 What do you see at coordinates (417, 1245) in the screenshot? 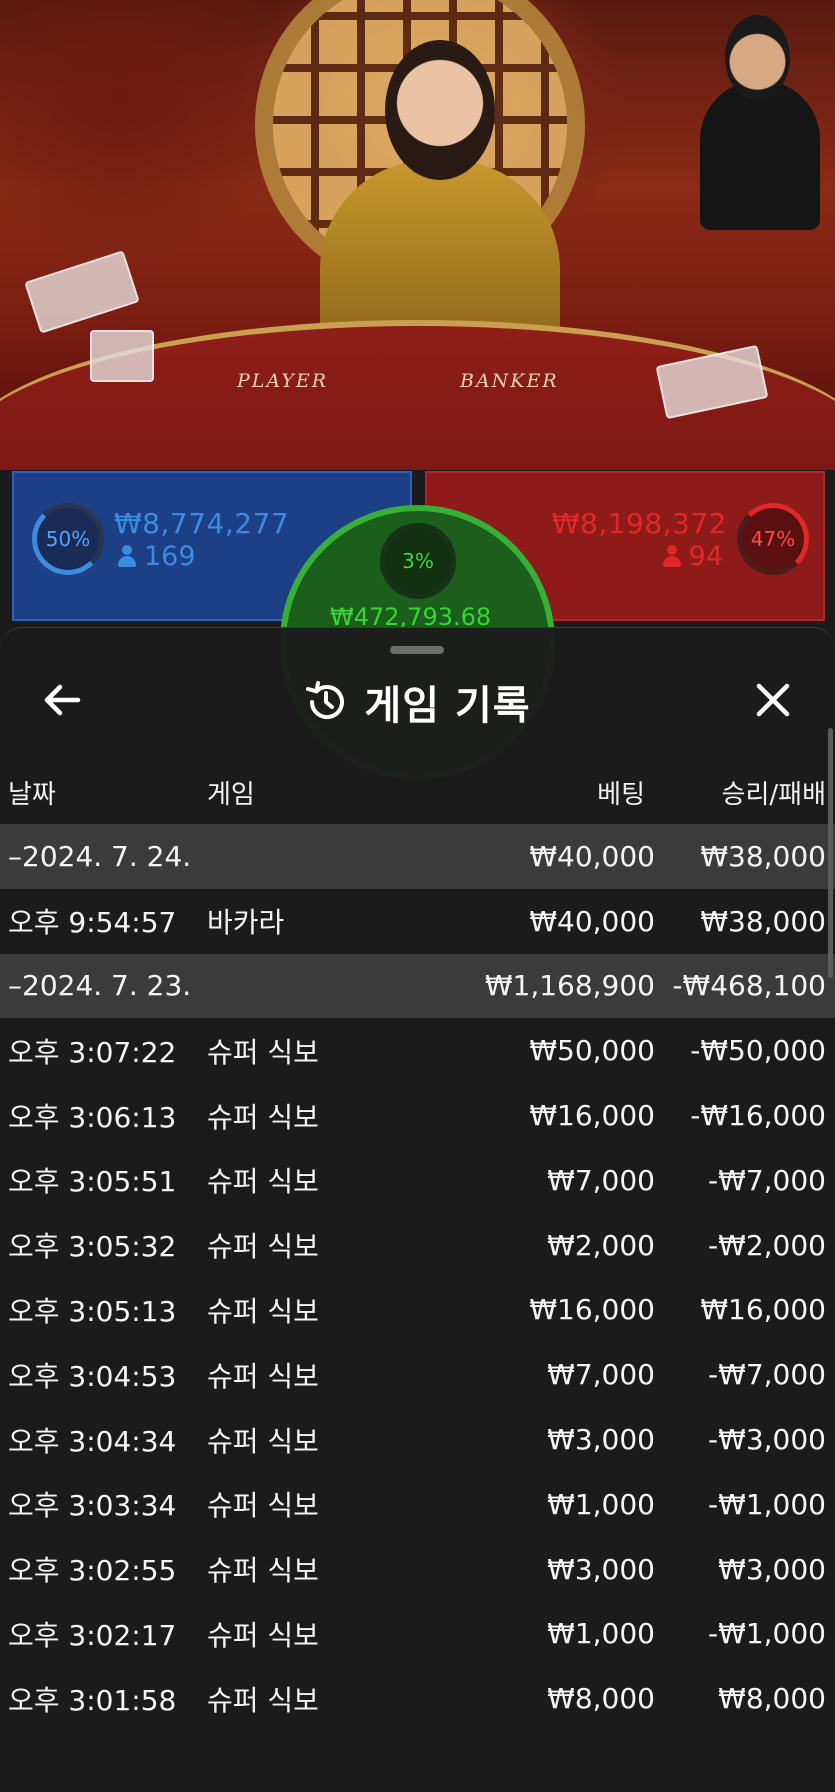
I see `history-row: 오후 3:05:32 슈퍼 식보 ₩2,000 -₩2,000` at bounding box center [417, 1245].